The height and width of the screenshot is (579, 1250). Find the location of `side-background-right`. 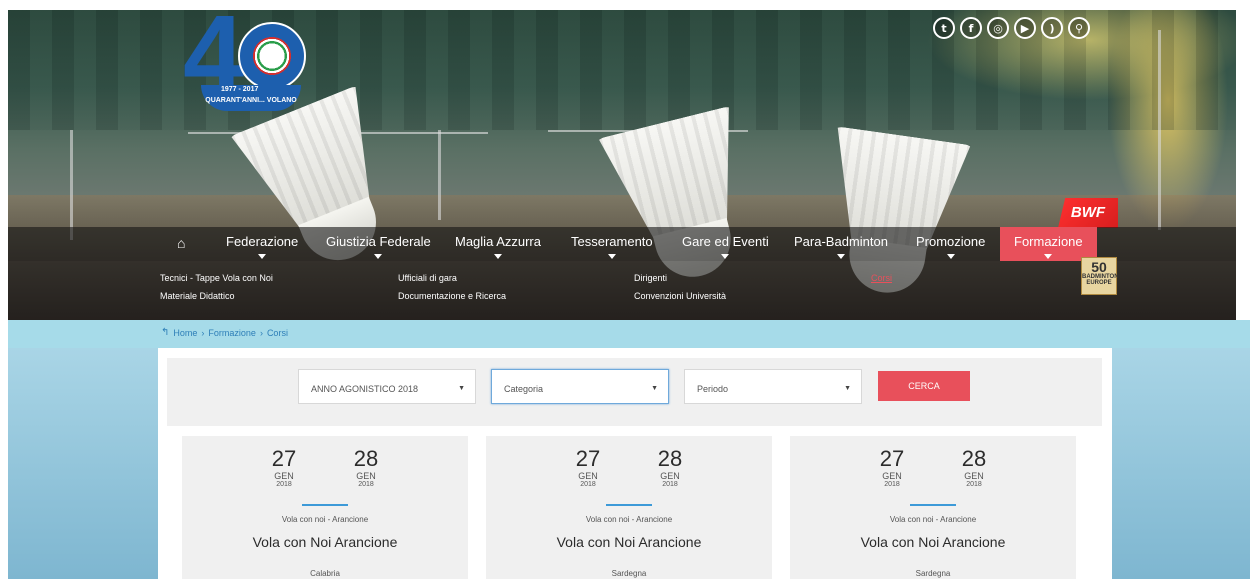

side-background-right is located at coordinates (1181, 463).